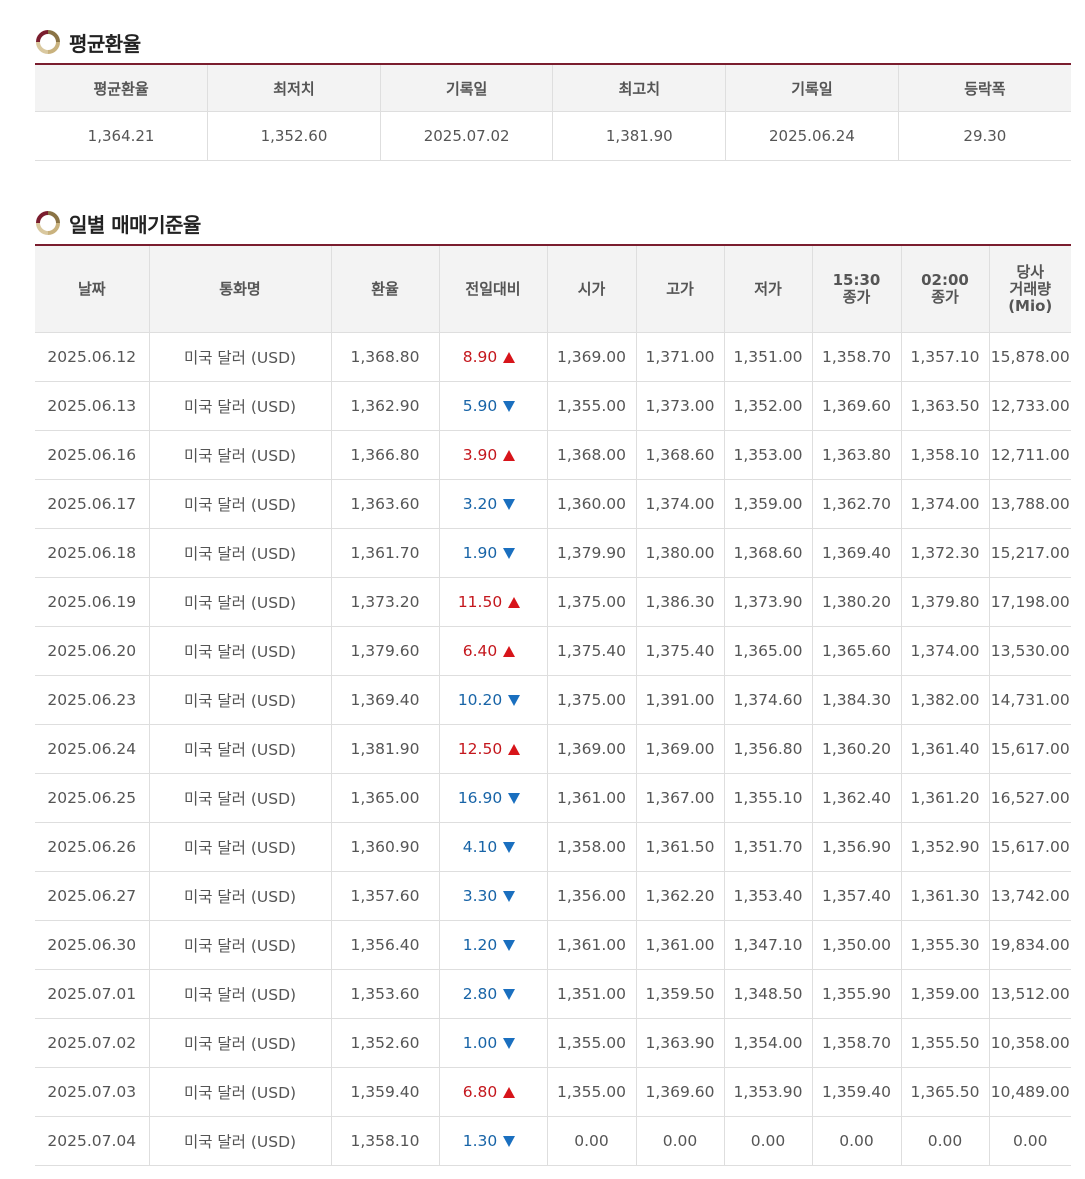  I want to click on cell-date: 2025.07.03, so click(92, 1092).